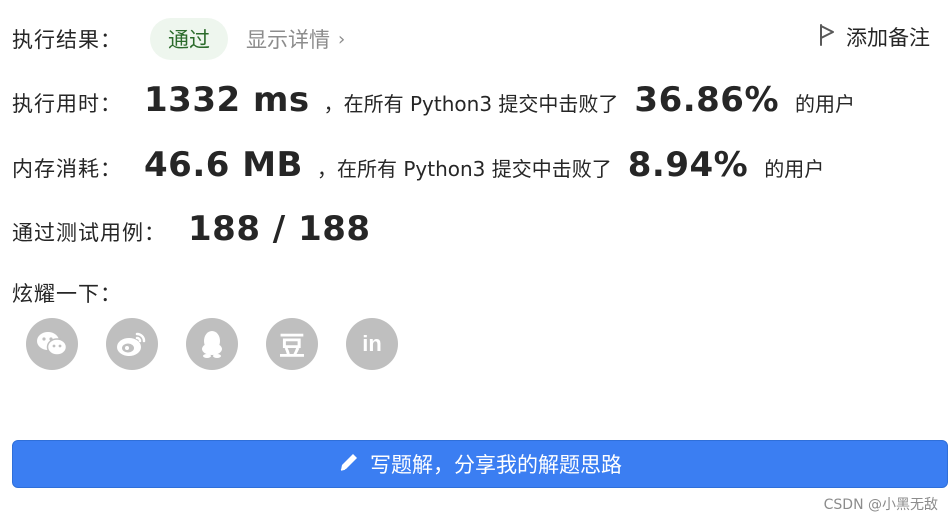 The width and height of the screenshot is (952, 524). I want to click on qq-icon, so click(212, 344).